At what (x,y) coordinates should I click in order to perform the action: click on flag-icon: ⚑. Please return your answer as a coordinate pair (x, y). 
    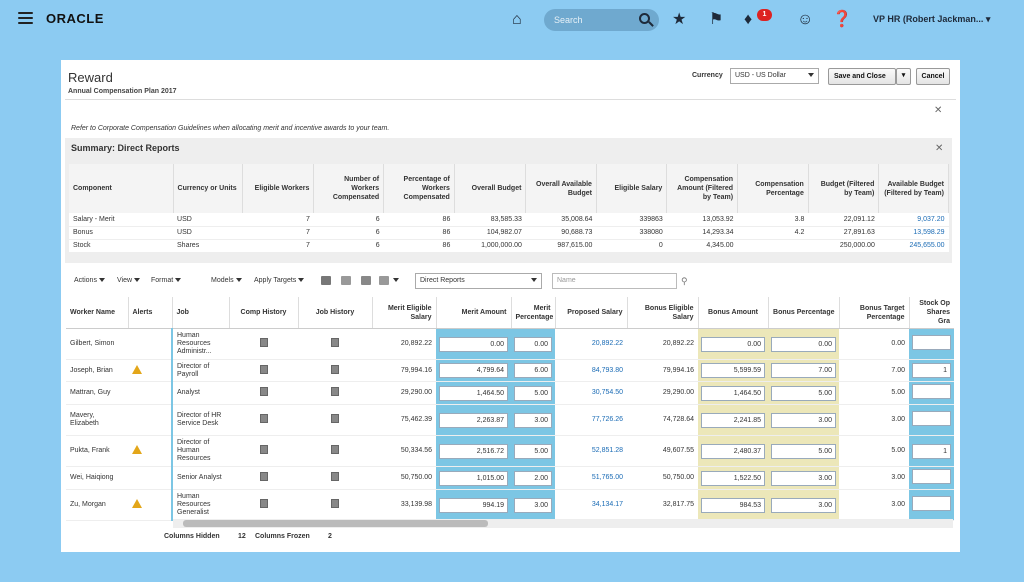
    Looking at the image, I should click on (716, 20).